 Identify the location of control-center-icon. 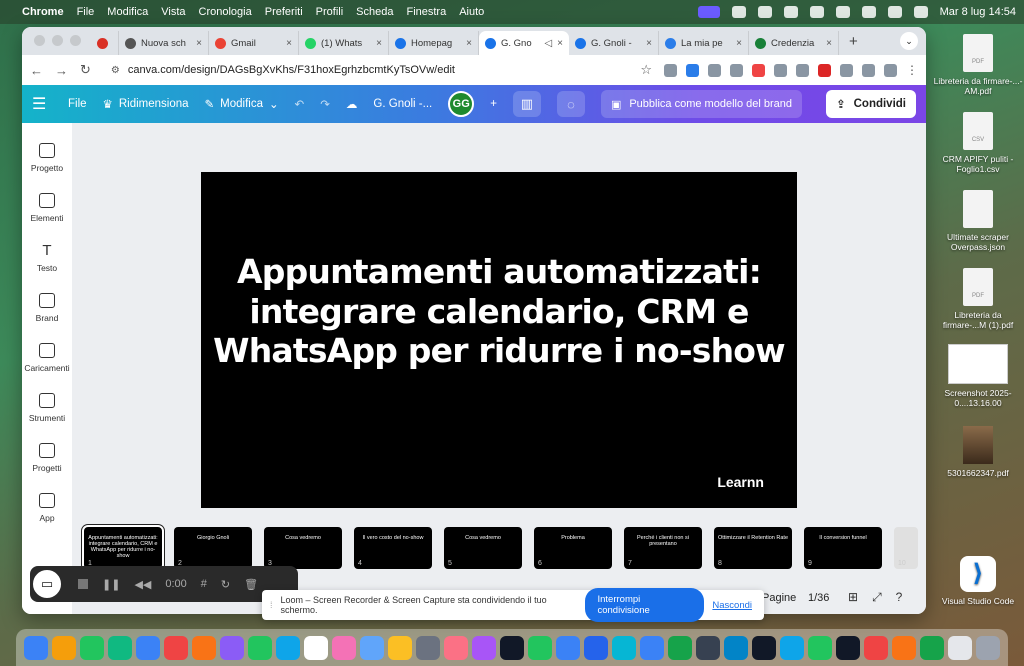
(920, 12).